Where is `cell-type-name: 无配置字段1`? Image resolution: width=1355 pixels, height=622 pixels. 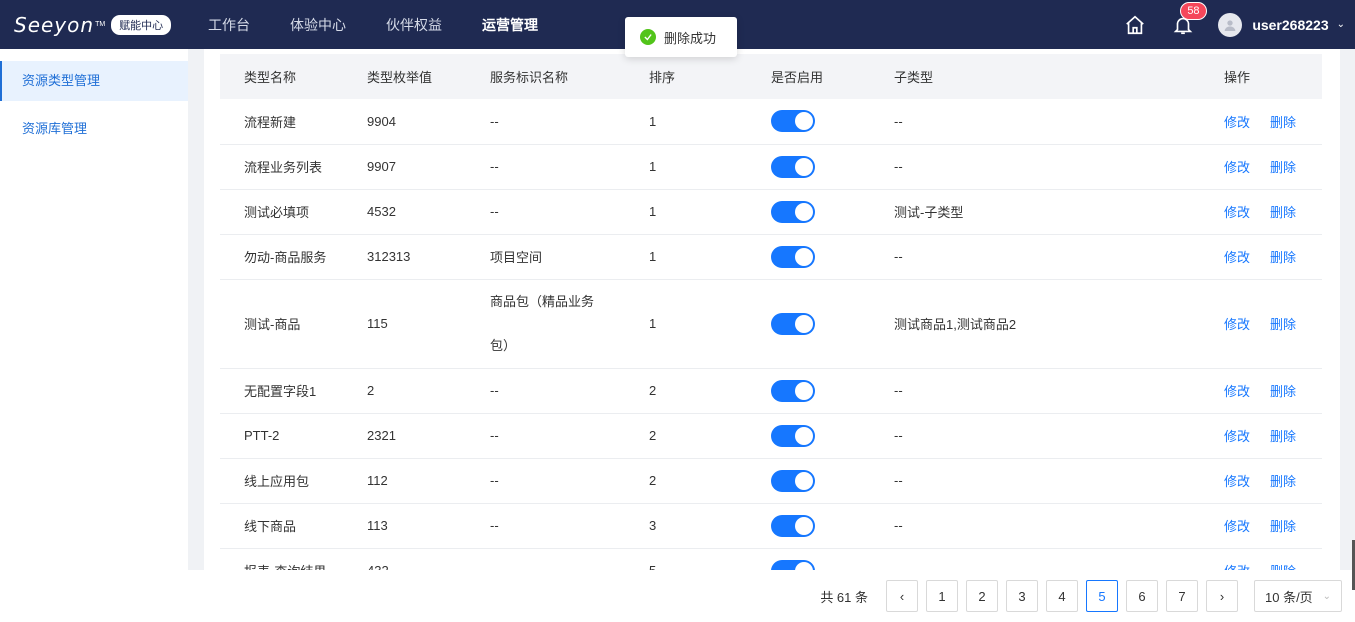
cell-type-name: 无配置字段1 is located at coordinates (281, 391).